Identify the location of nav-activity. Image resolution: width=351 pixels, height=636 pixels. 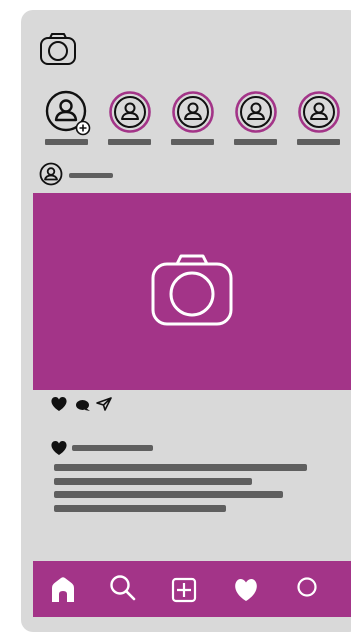
(246, 589).